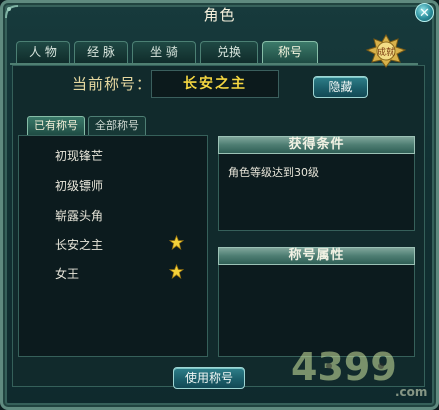 Image resolution: width=439 pixels, height=410 pixels. What do you see at coordinates (56, 125) in the screenshot?
I see `tab-owned-titles: 已有称号` at bounding box center [56, 125].